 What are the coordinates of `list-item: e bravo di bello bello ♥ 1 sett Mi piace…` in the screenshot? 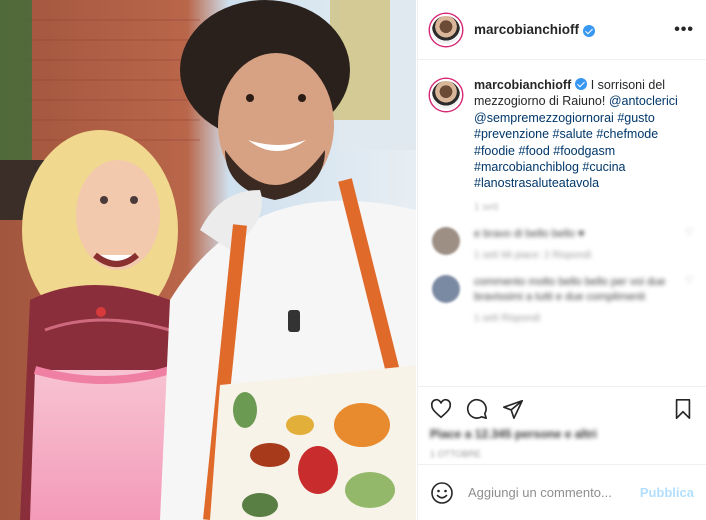 It's located at (562, 243).